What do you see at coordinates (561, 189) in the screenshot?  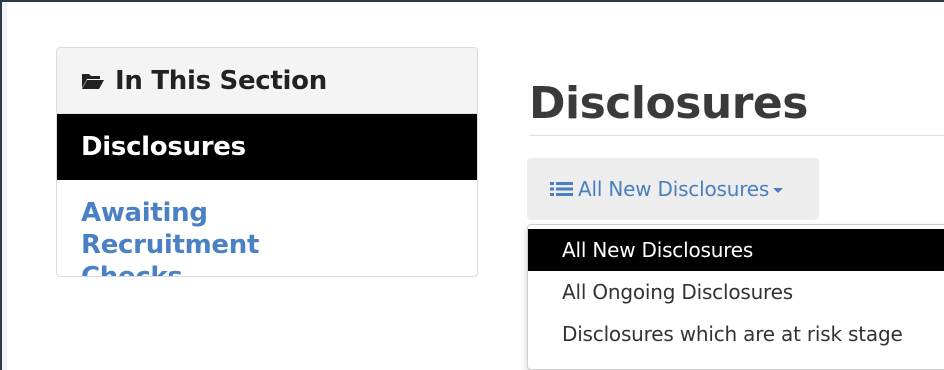 I see `list-icon` at bounding box center [561, 189].